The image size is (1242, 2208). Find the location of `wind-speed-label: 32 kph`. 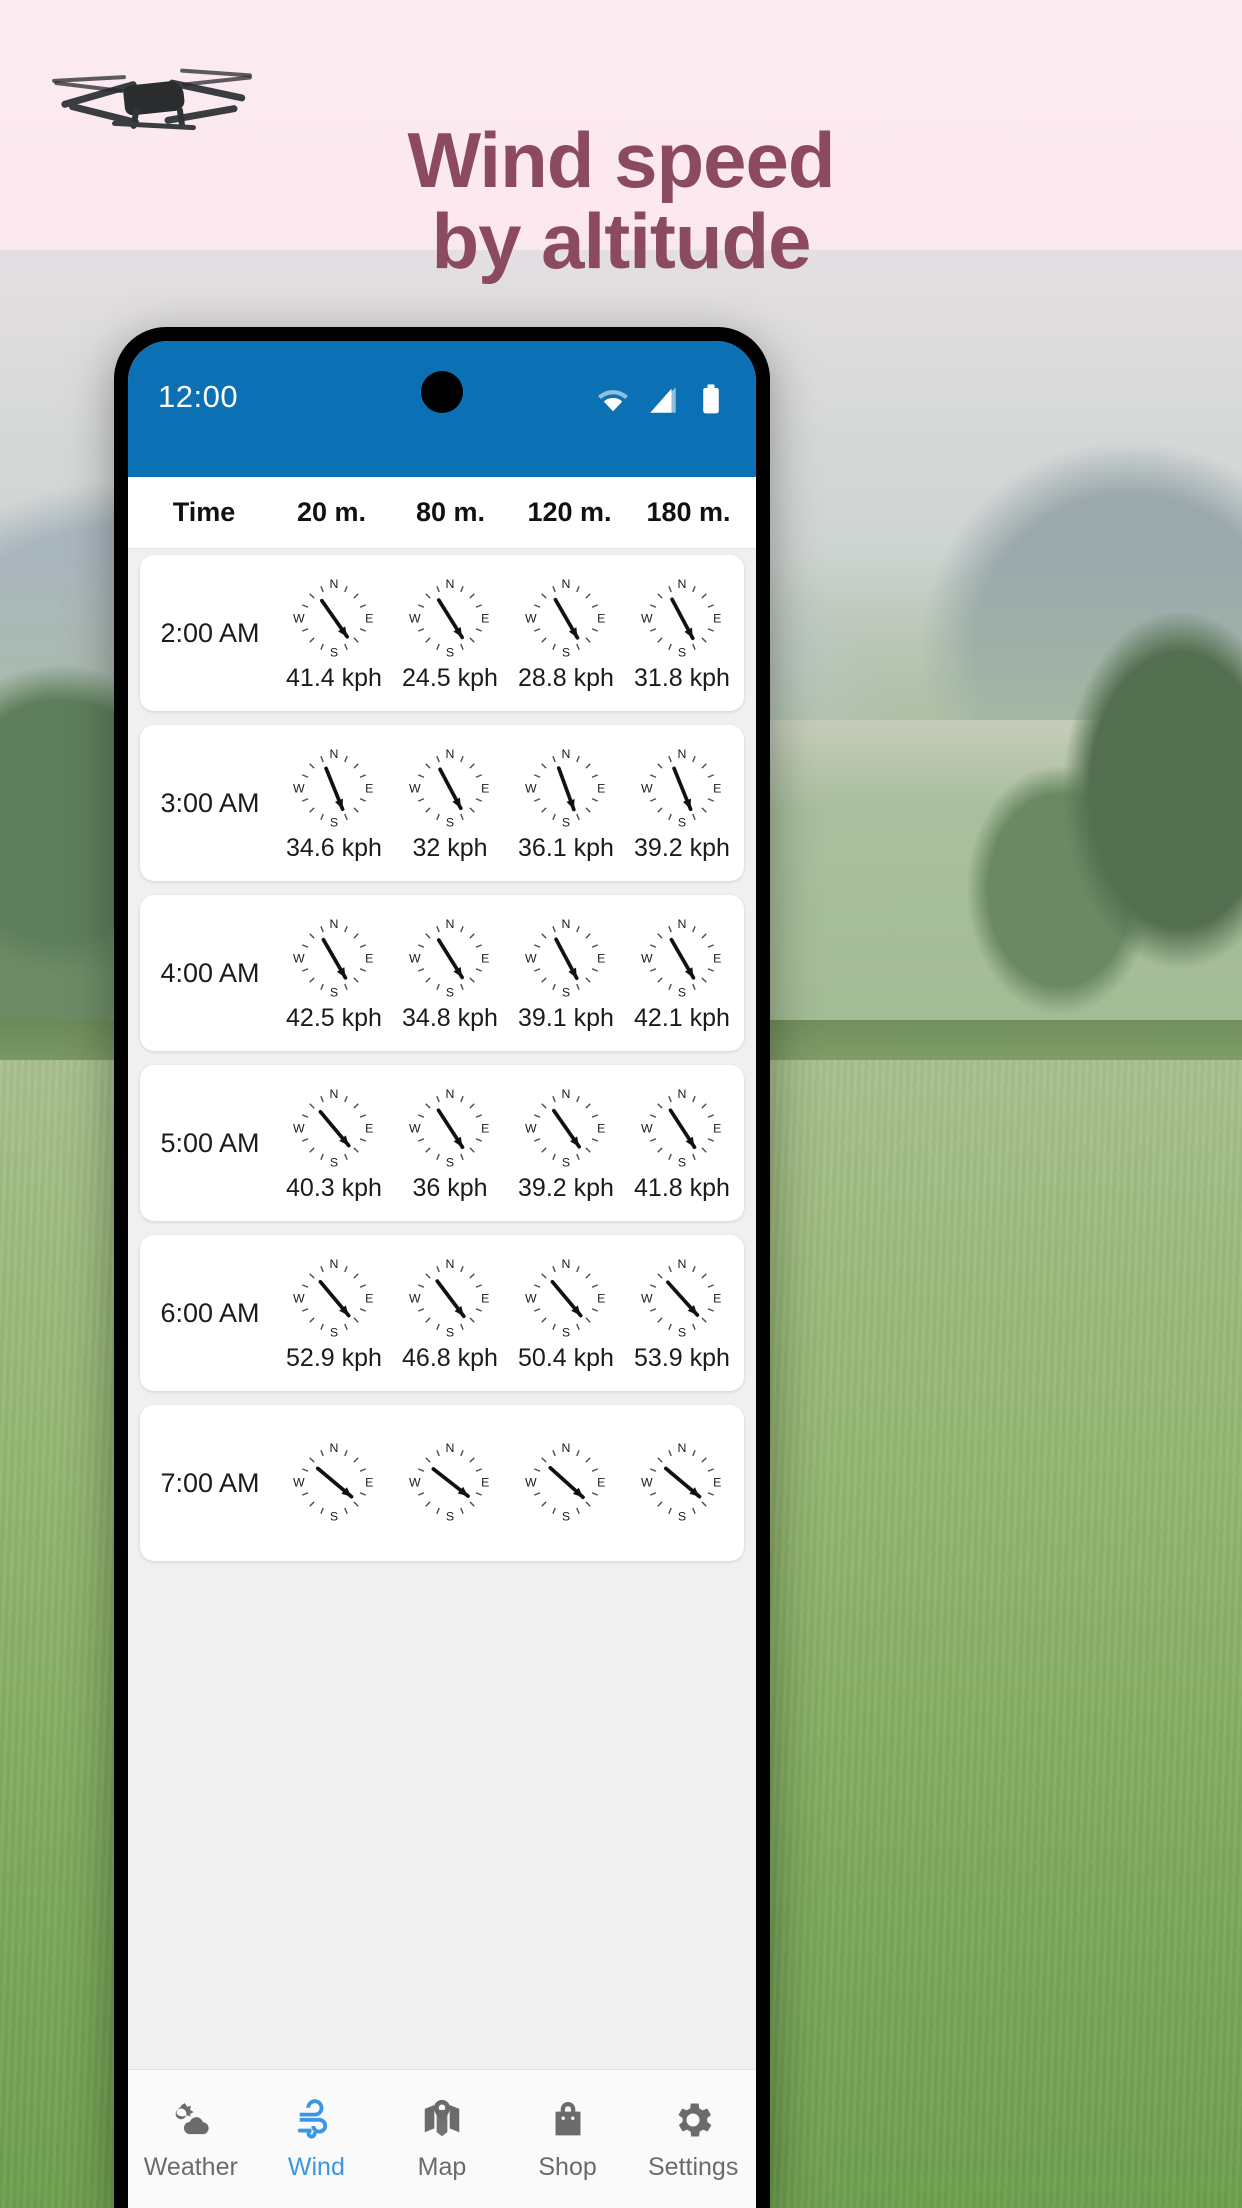

wind-speed-label: 32 kph is located at coordinates (450, 847).